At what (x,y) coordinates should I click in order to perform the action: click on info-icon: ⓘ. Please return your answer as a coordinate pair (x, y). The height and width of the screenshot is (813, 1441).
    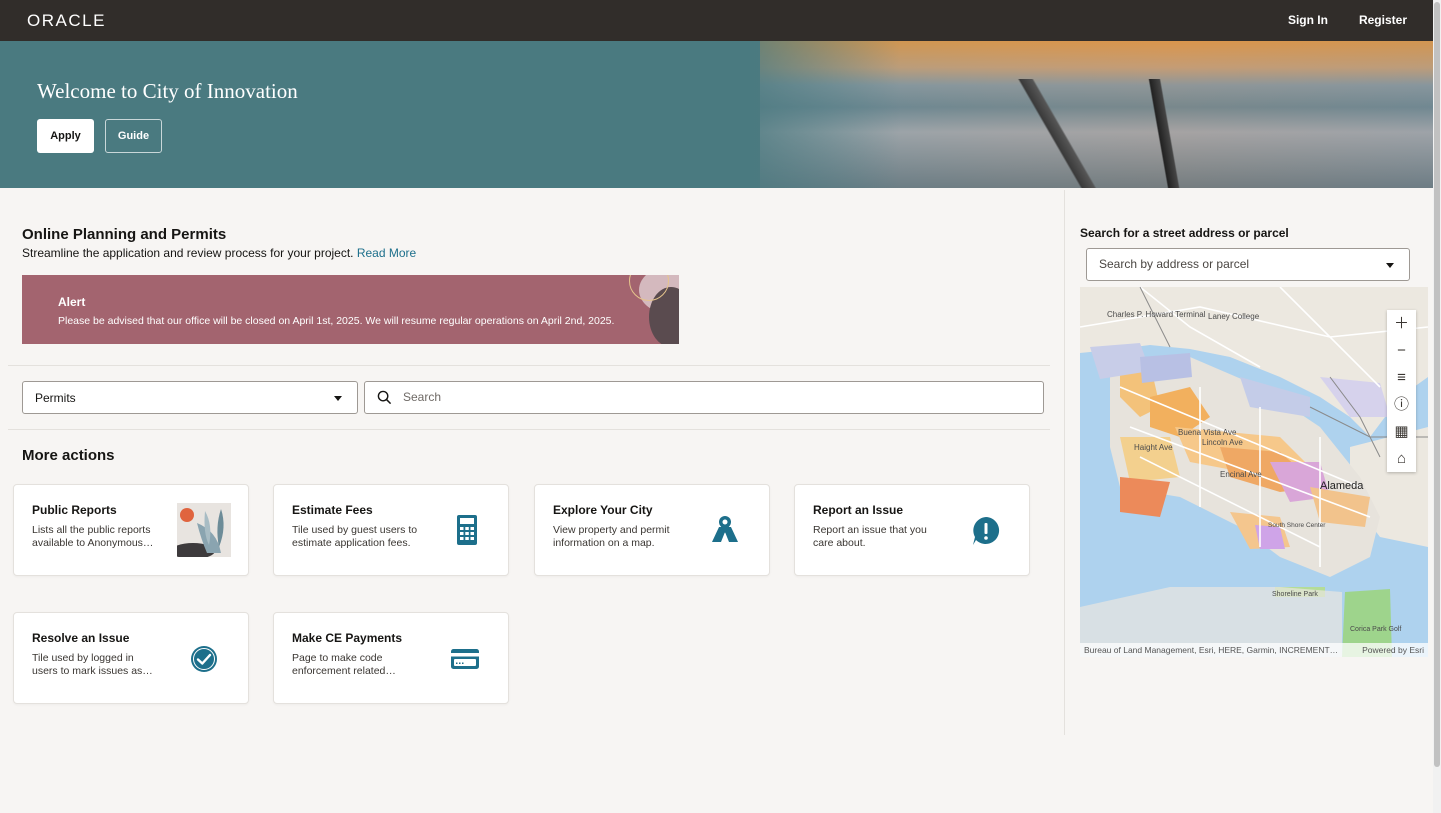
    Looking at the image, I should click on (1401, 404).